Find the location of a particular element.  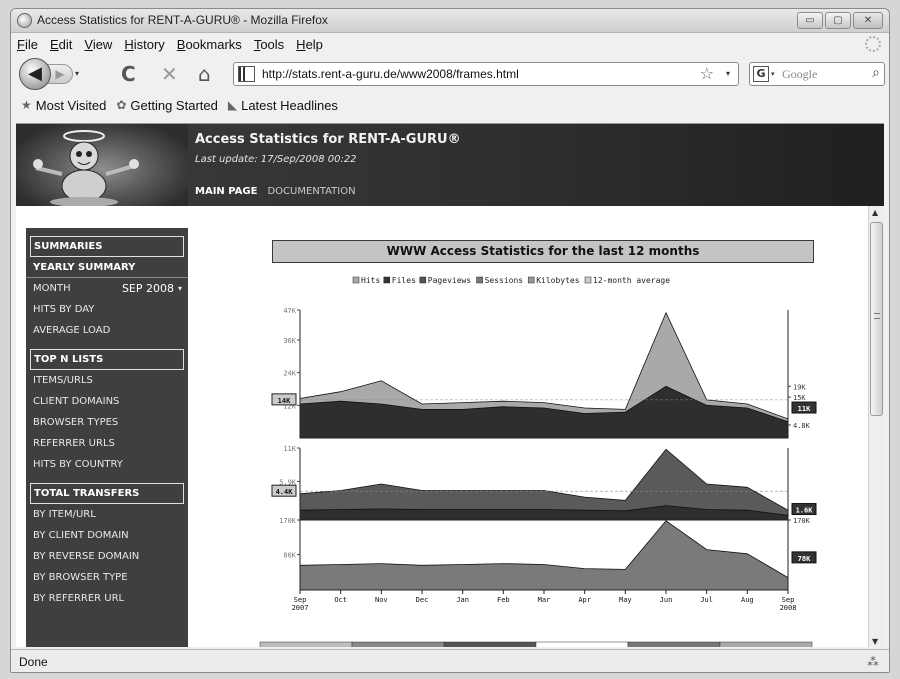

menu-tools: Tools is located at coordinates (269, 44).